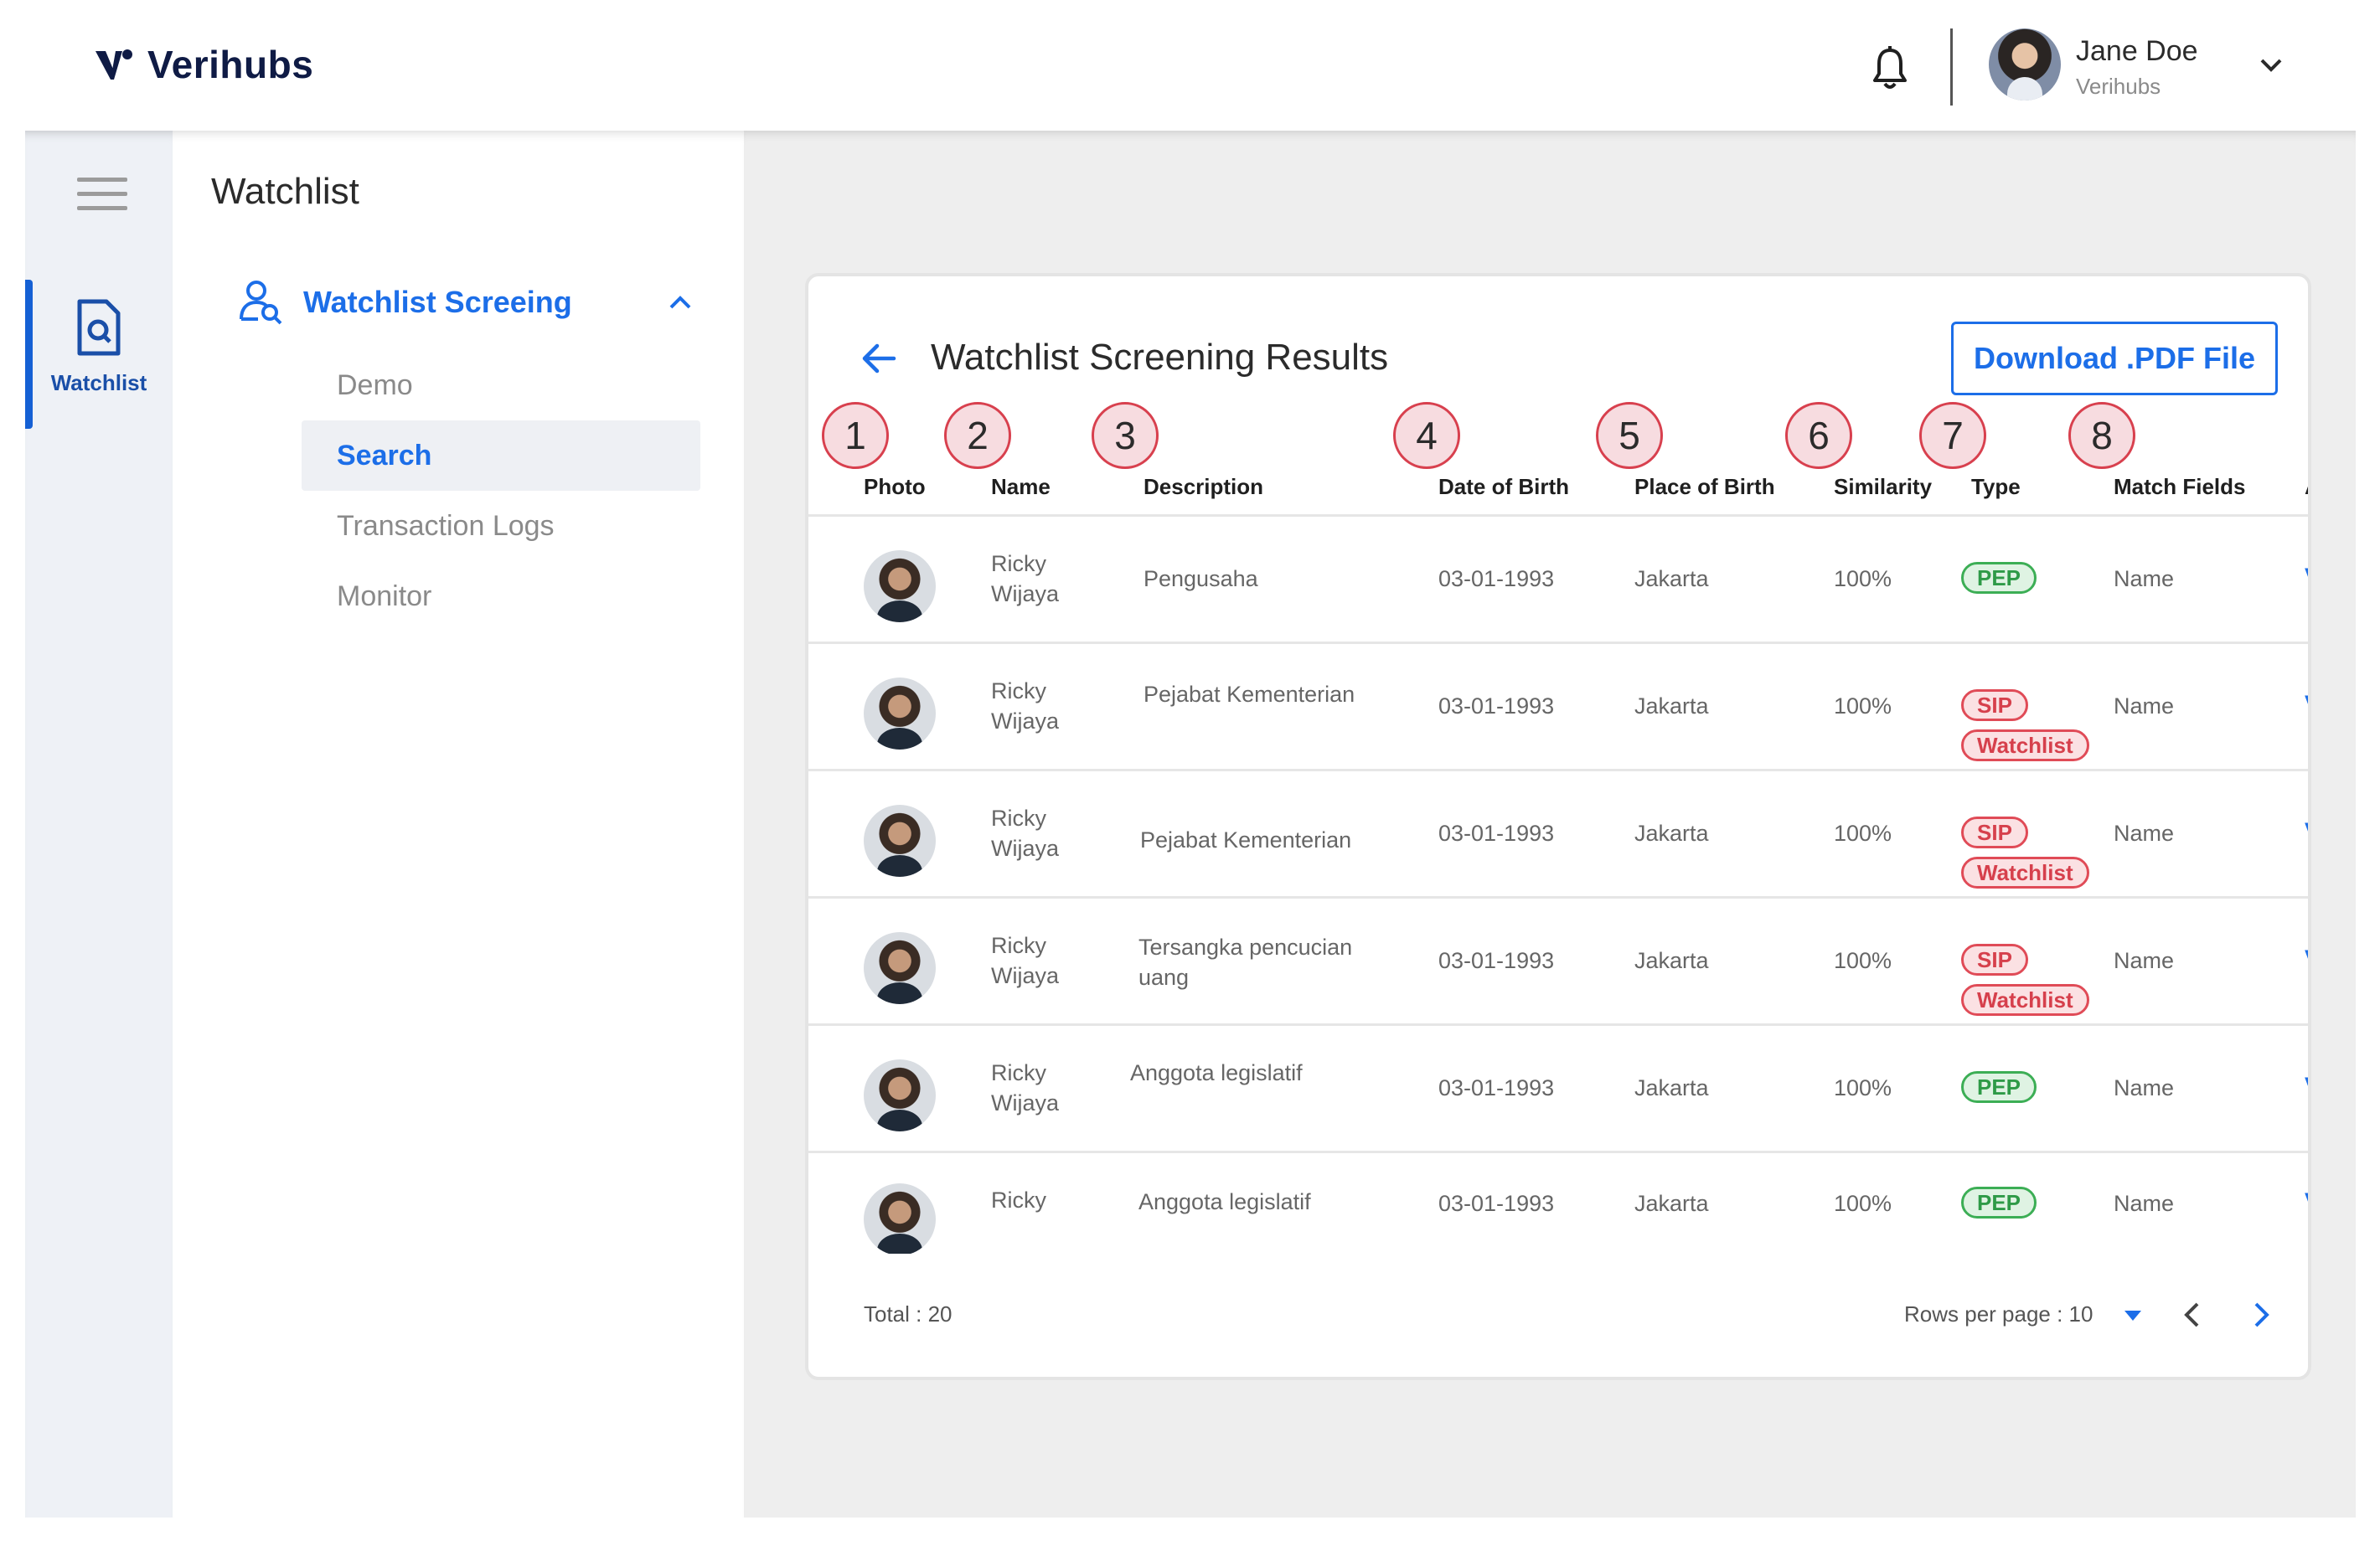  I want to click on rows-per-page-dropdown-icon, so click(2133, 1316).